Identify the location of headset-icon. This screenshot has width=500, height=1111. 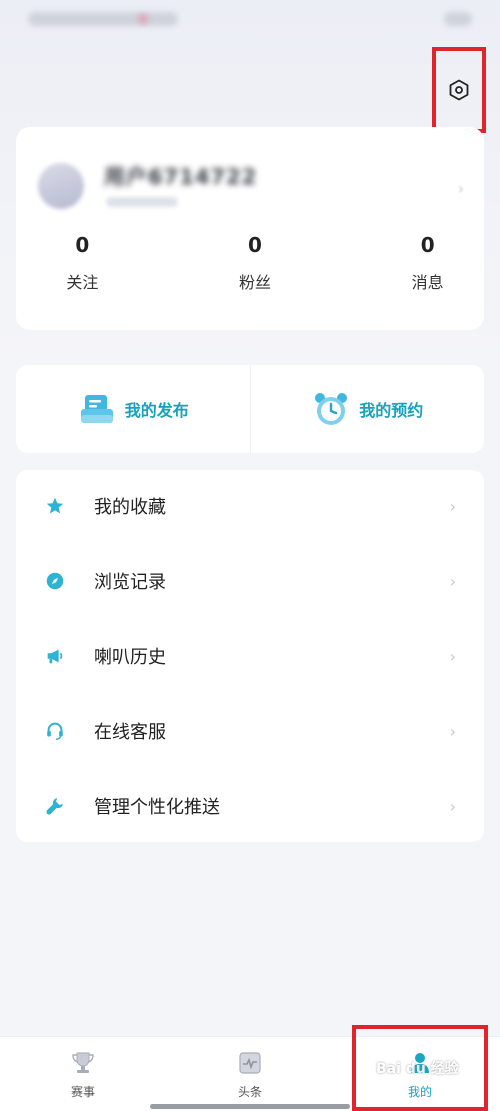
(55, 731).